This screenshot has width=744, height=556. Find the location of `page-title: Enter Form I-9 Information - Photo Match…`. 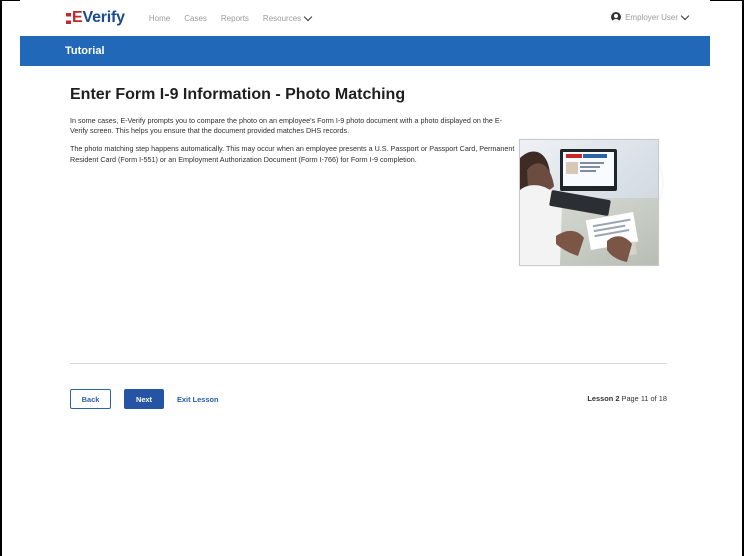

page-title: Enter Form I-9 Information - Photo Match… is located at coordinates (238, 94).